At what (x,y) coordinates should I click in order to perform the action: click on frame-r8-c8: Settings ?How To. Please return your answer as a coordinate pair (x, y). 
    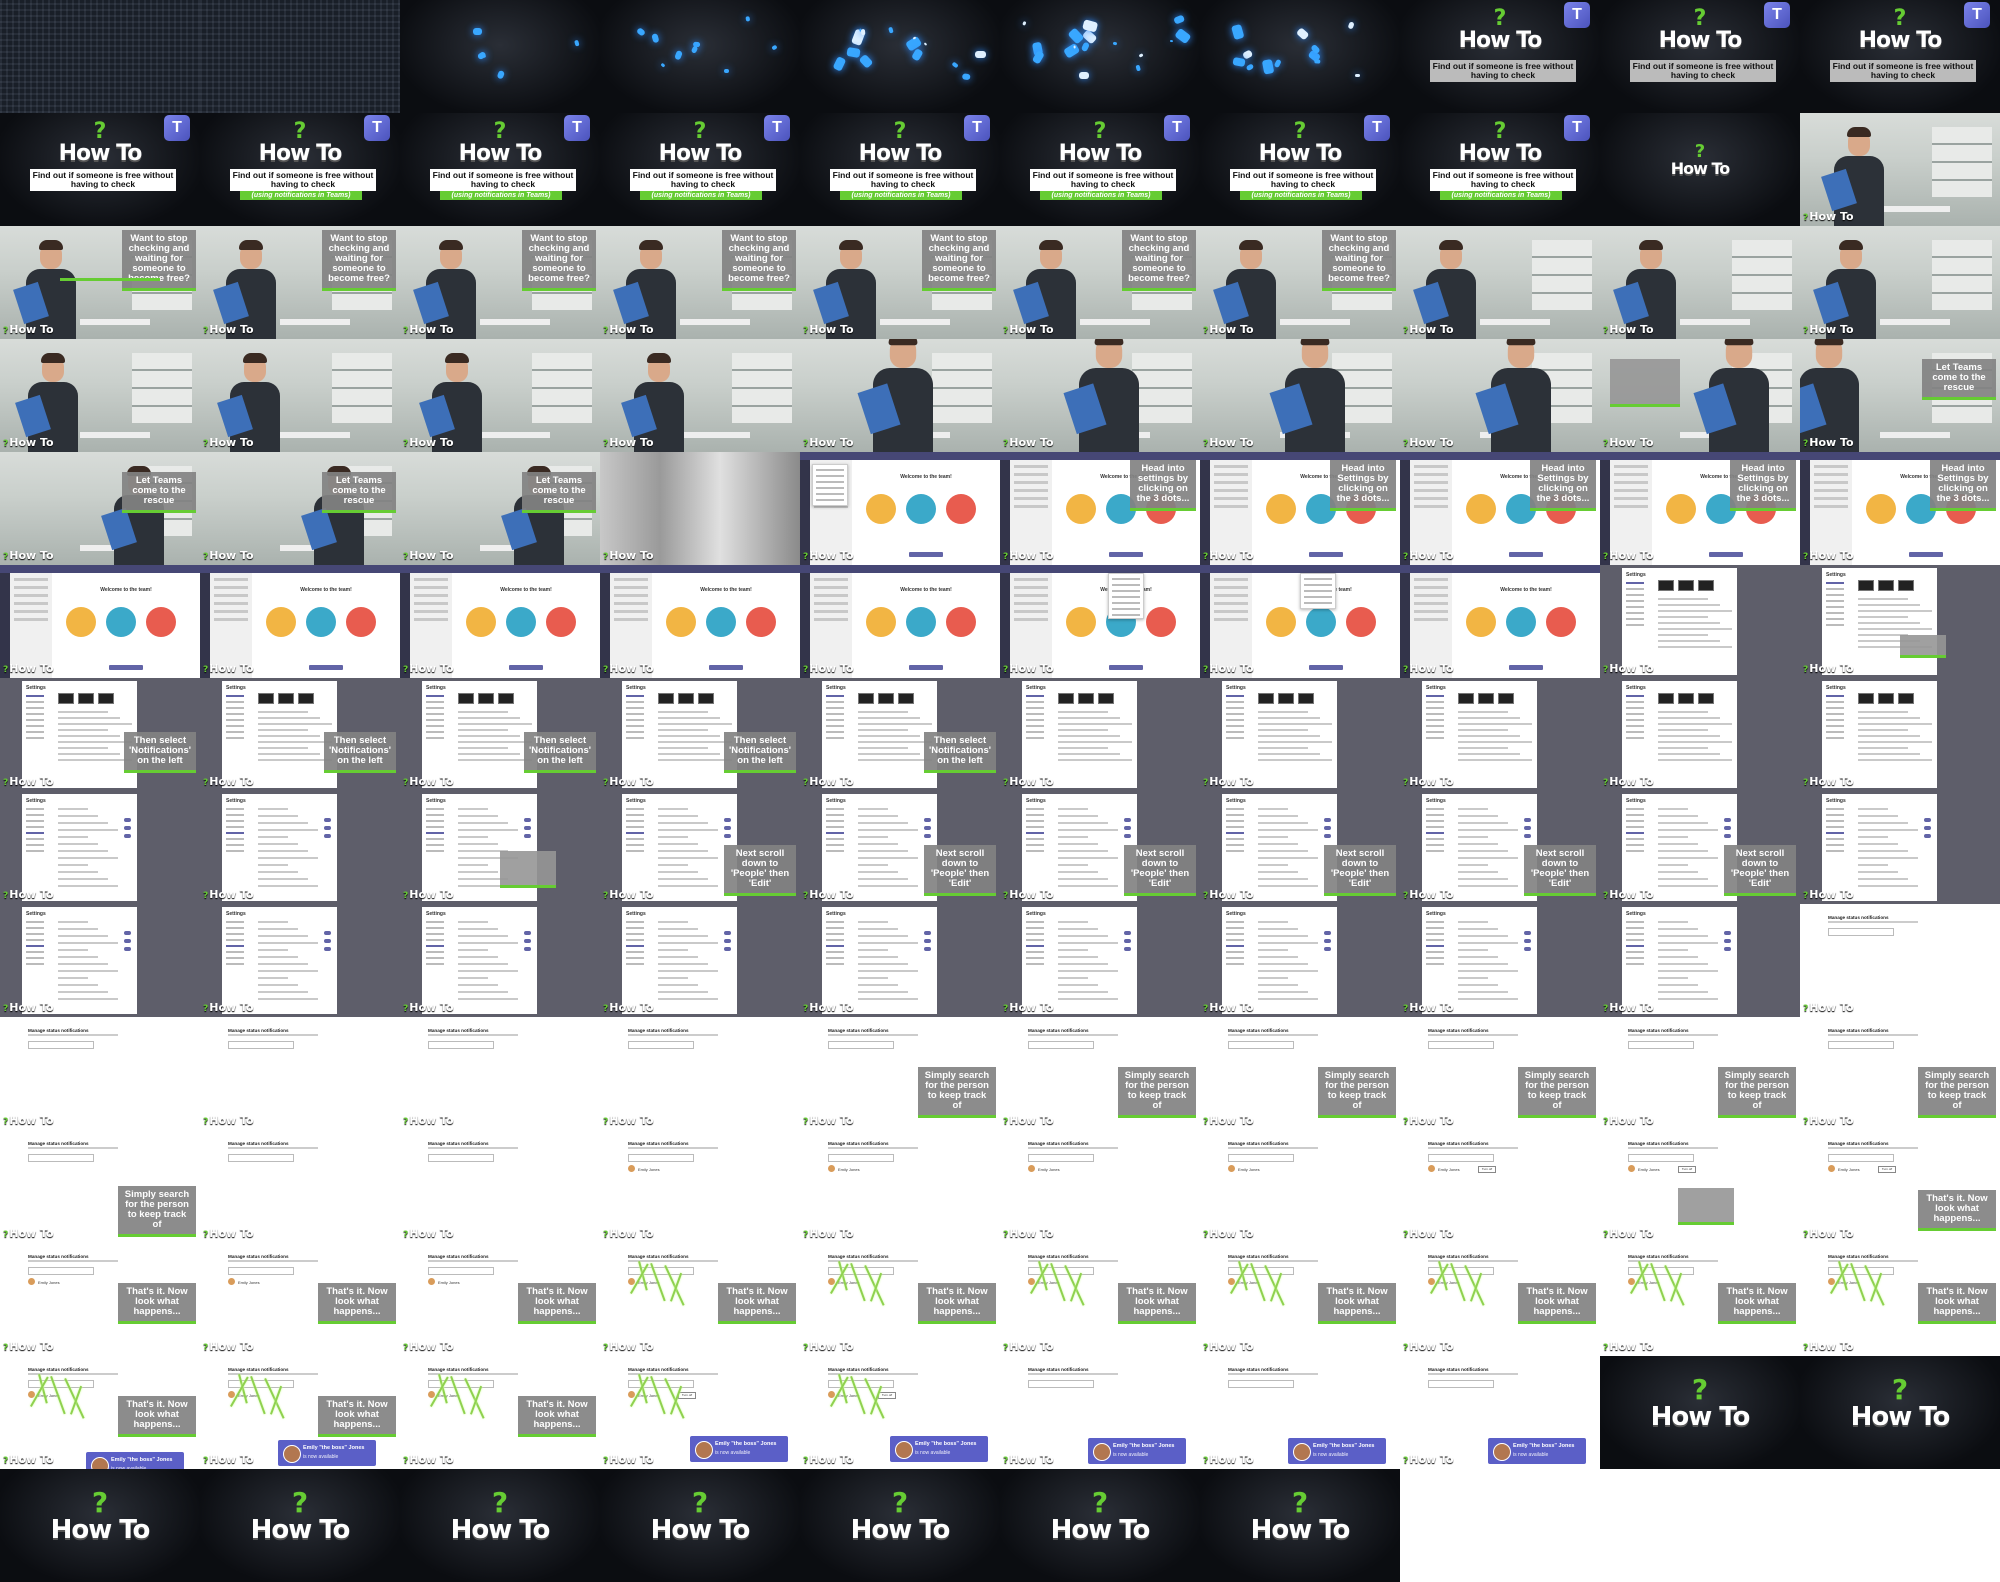
    Looking at the image, I should click on (1700, 960).